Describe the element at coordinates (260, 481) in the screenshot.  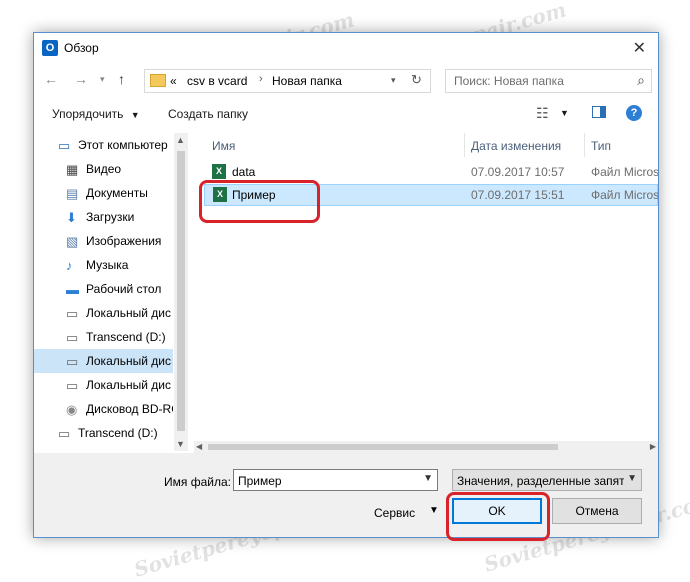
I see `filename-value: Пример` at that location.